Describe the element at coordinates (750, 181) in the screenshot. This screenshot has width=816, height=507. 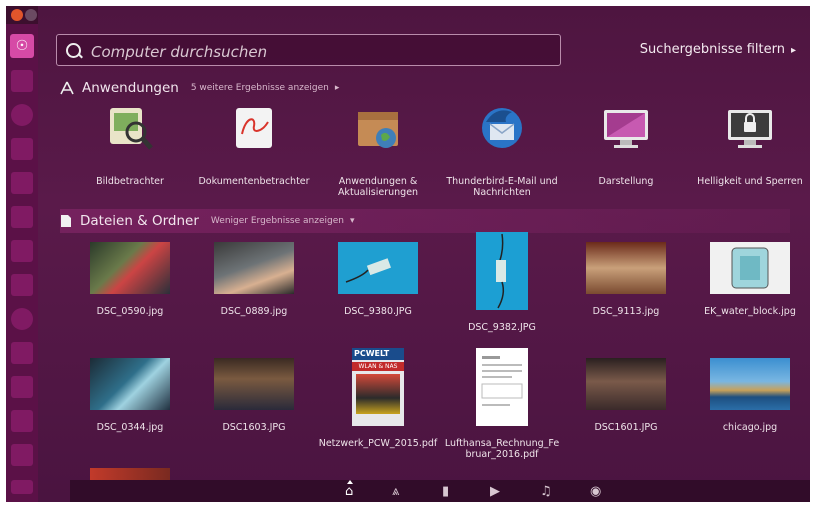
I see `app-label: Helligkeit und Sperren` at that location.